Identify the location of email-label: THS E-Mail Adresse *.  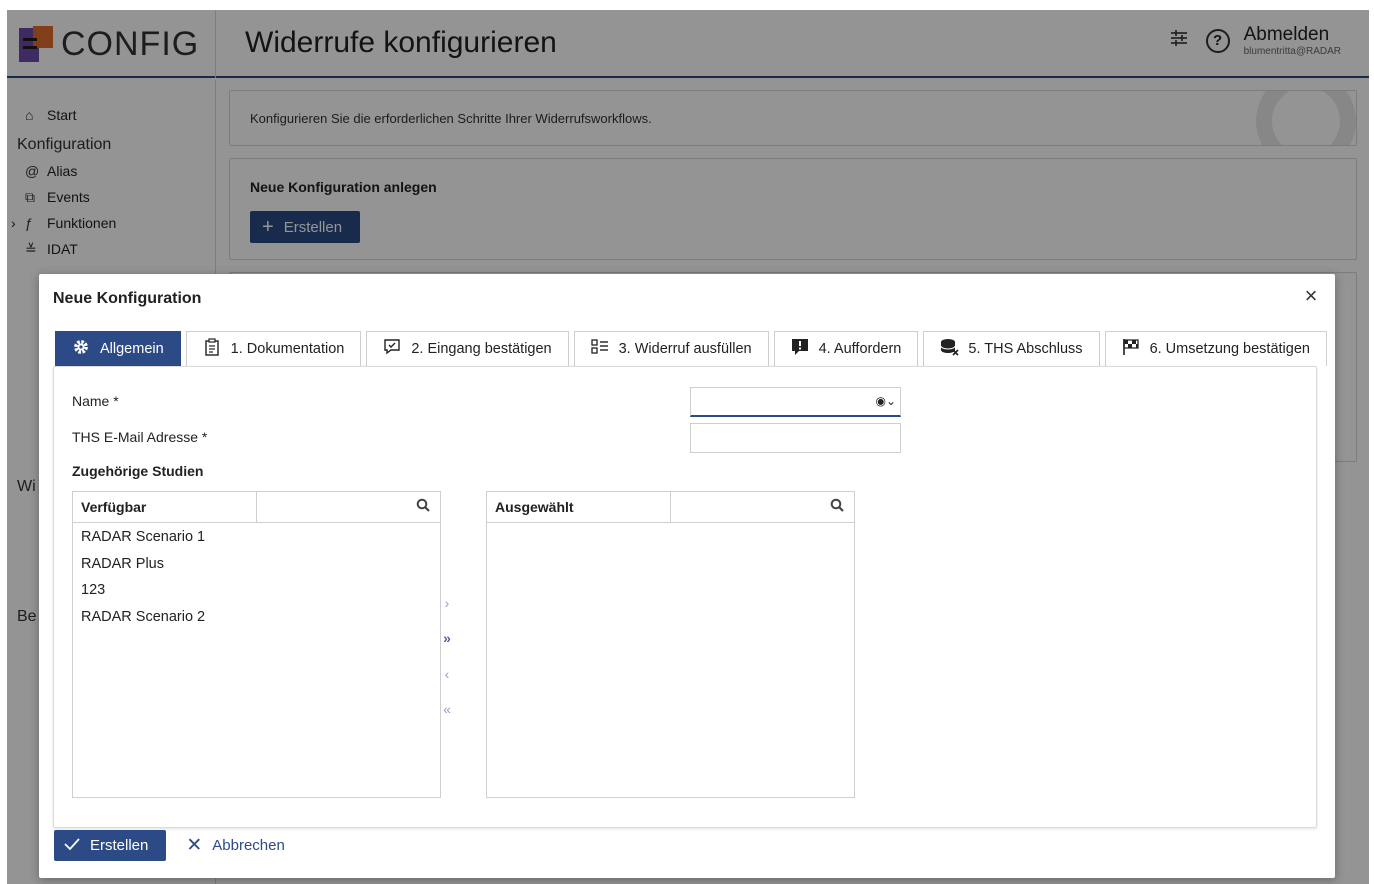
(140, 437).